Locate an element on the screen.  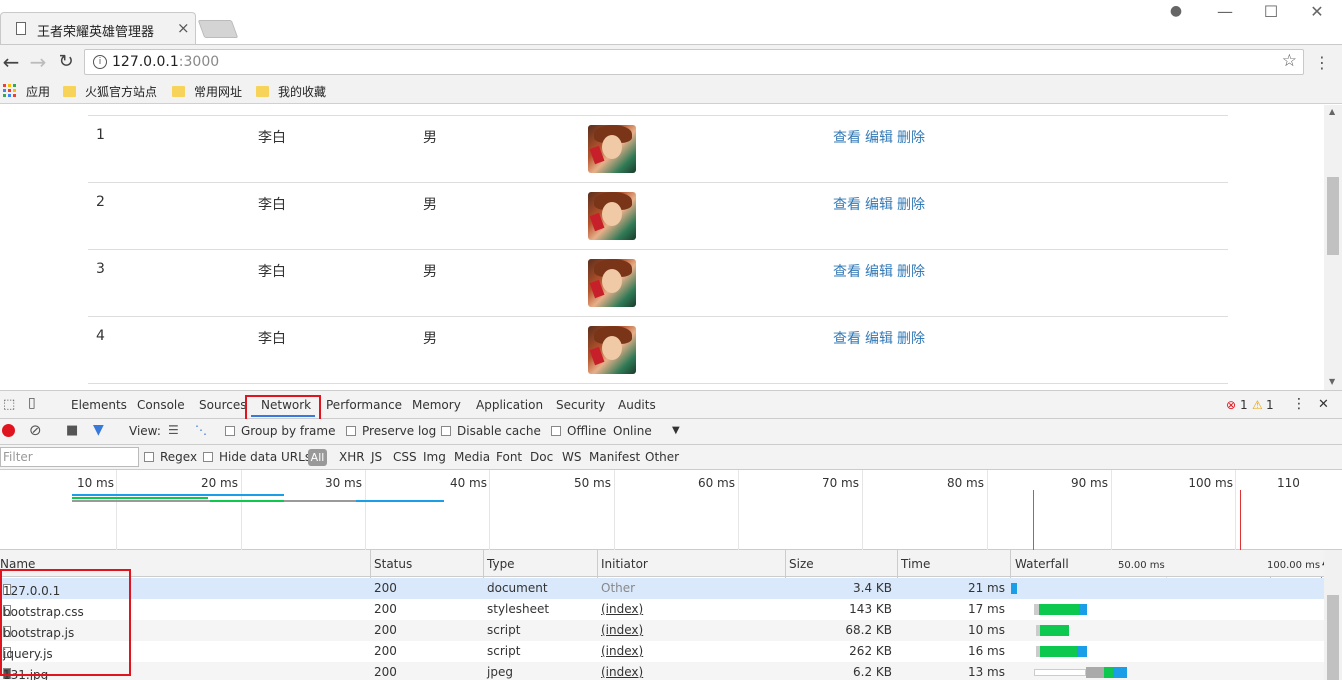
filter-other: Other is located at coordinates (662, 457).